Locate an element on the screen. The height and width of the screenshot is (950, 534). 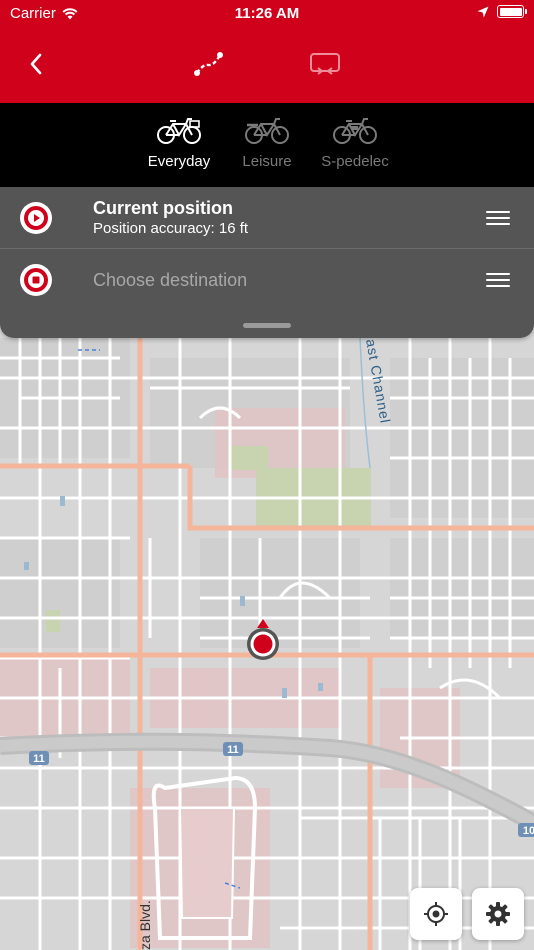
panel-drag-handle is located at coordinates (267, 325).